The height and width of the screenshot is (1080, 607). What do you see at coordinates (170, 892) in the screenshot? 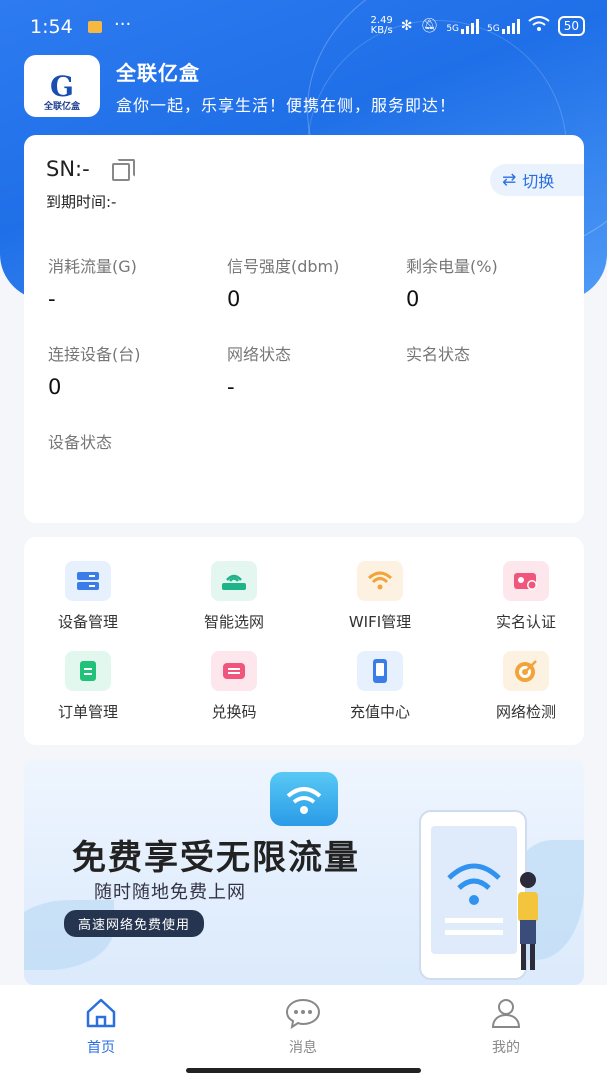
I see `banner-subtitle: 随时随地免费上网` at bounding box center [170, 892].